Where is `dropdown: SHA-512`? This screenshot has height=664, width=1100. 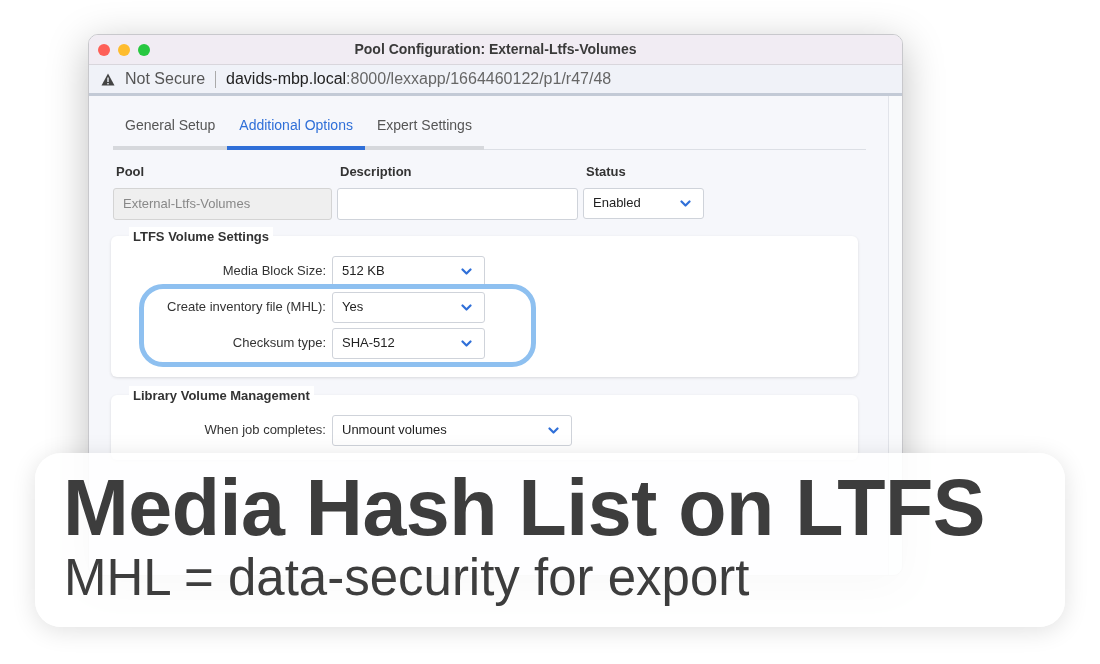 dropdown: SHA-512 is located at coordinates (408, 343).